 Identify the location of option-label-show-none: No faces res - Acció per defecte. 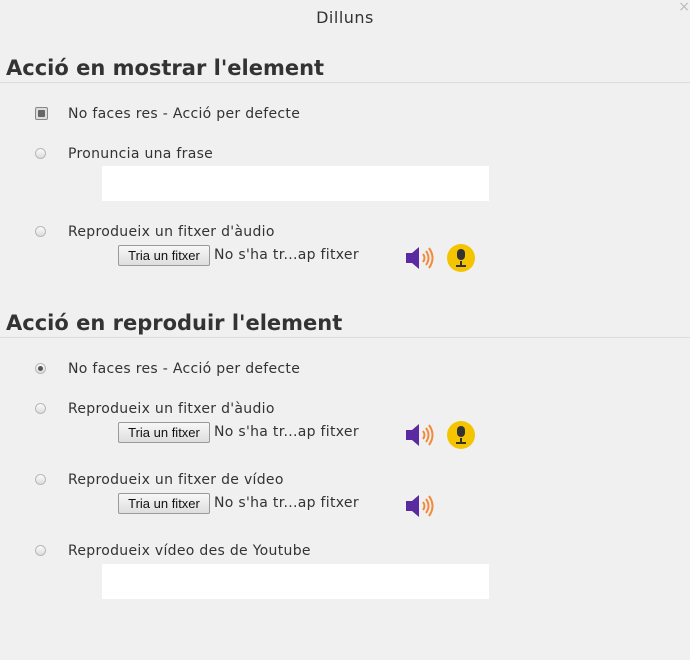
(184, 114).